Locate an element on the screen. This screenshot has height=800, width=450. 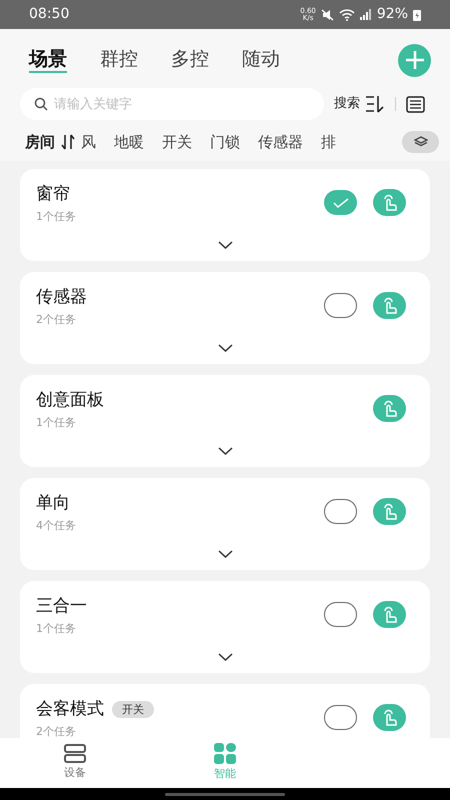
task-count: 4个任务 is located at coordinates (56, 526).